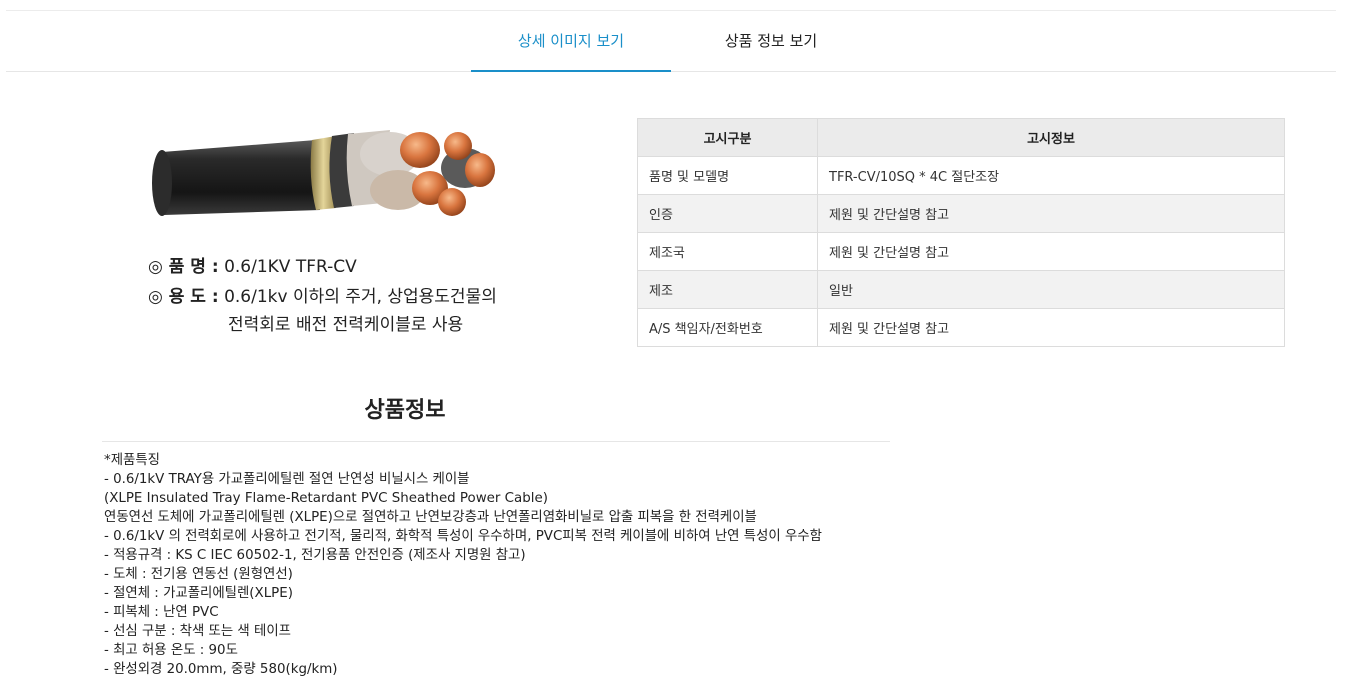 This screenshot has height=681, width=1350. I want to click on spec-usage-continued: 전력회로 배전 전력케이블로 사용, so click(346, 325).